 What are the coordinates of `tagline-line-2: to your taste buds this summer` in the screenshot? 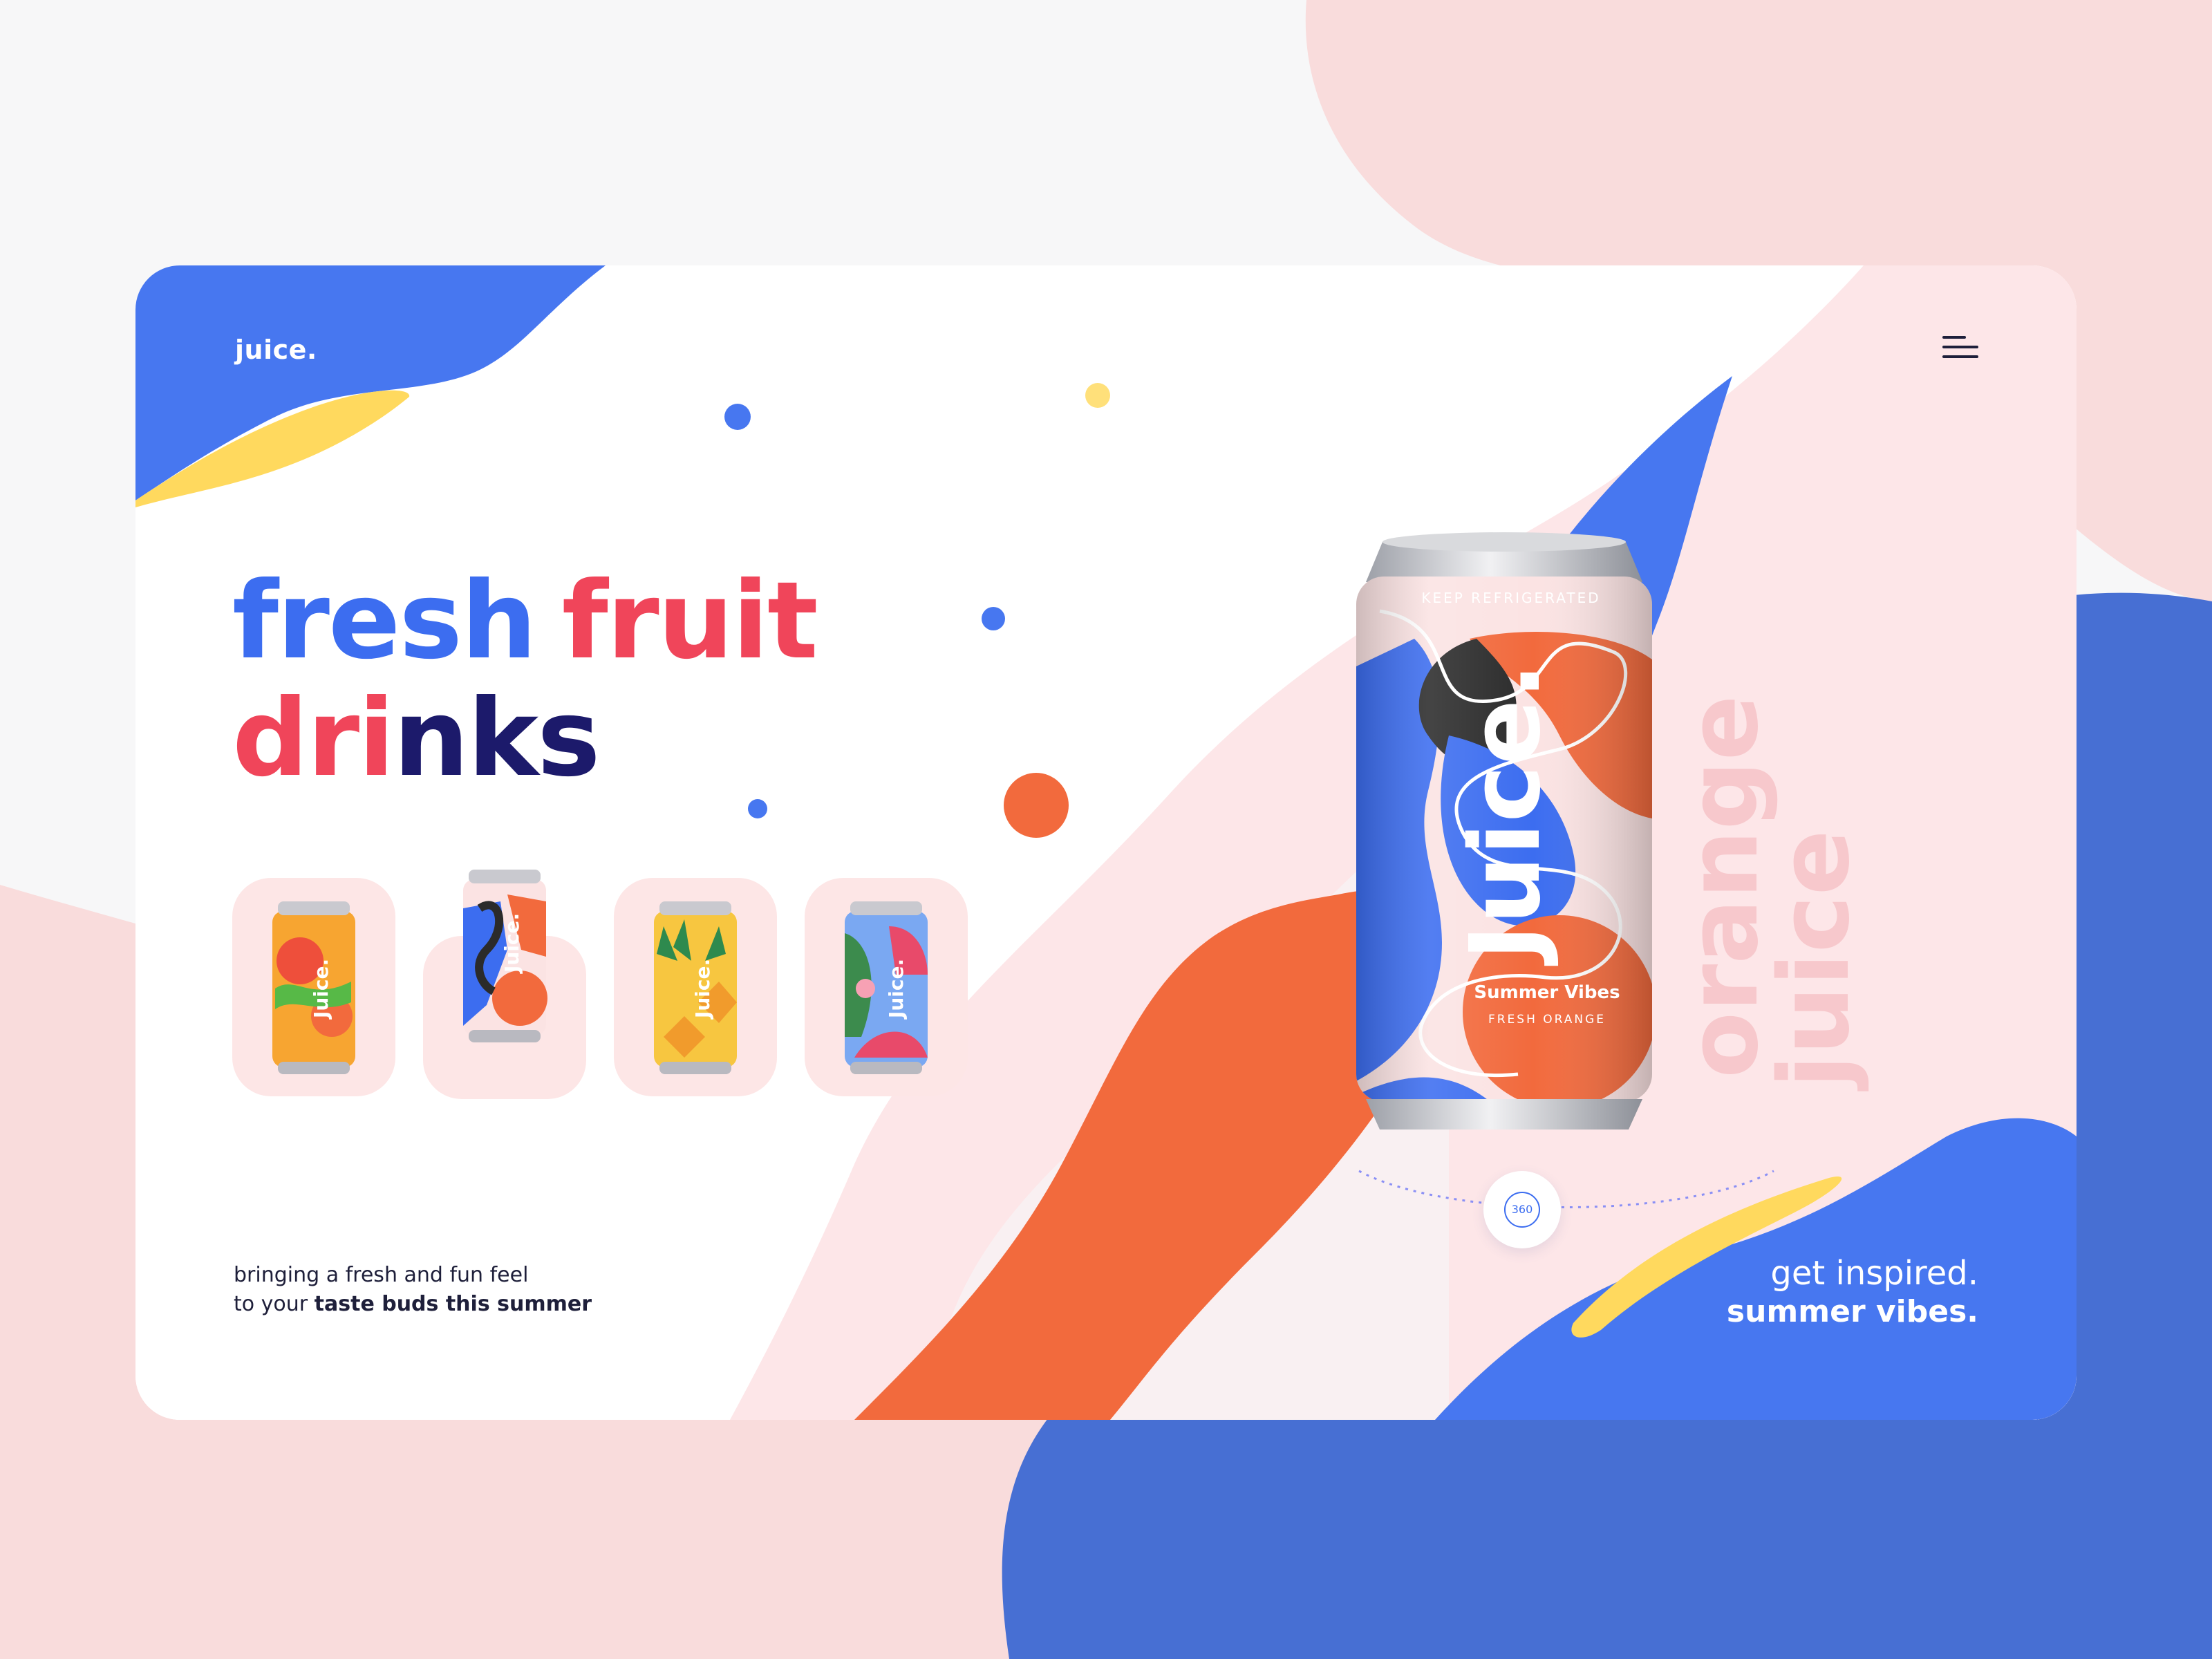 It's located at (413, 1304).